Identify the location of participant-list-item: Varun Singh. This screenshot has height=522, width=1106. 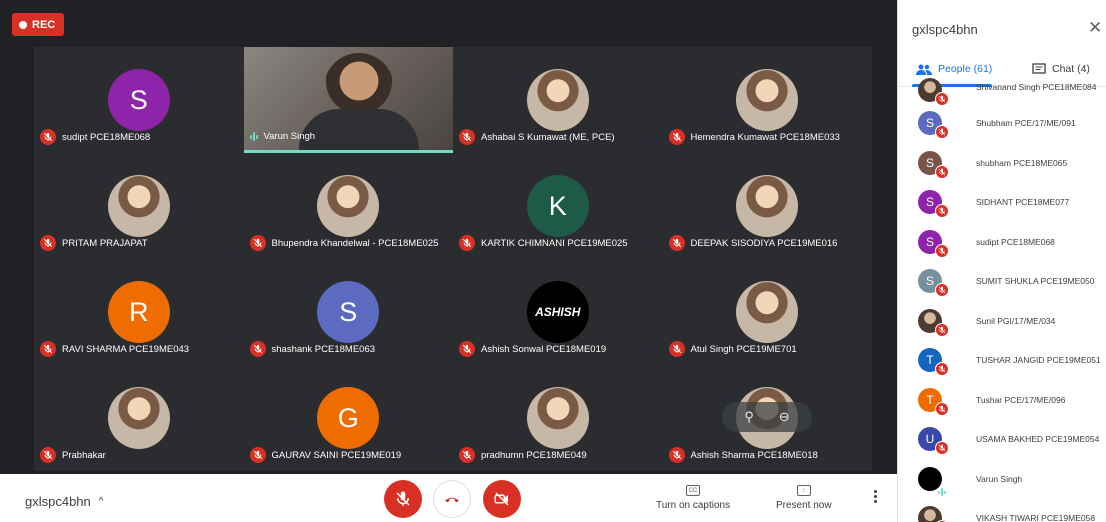
(1002, 480).